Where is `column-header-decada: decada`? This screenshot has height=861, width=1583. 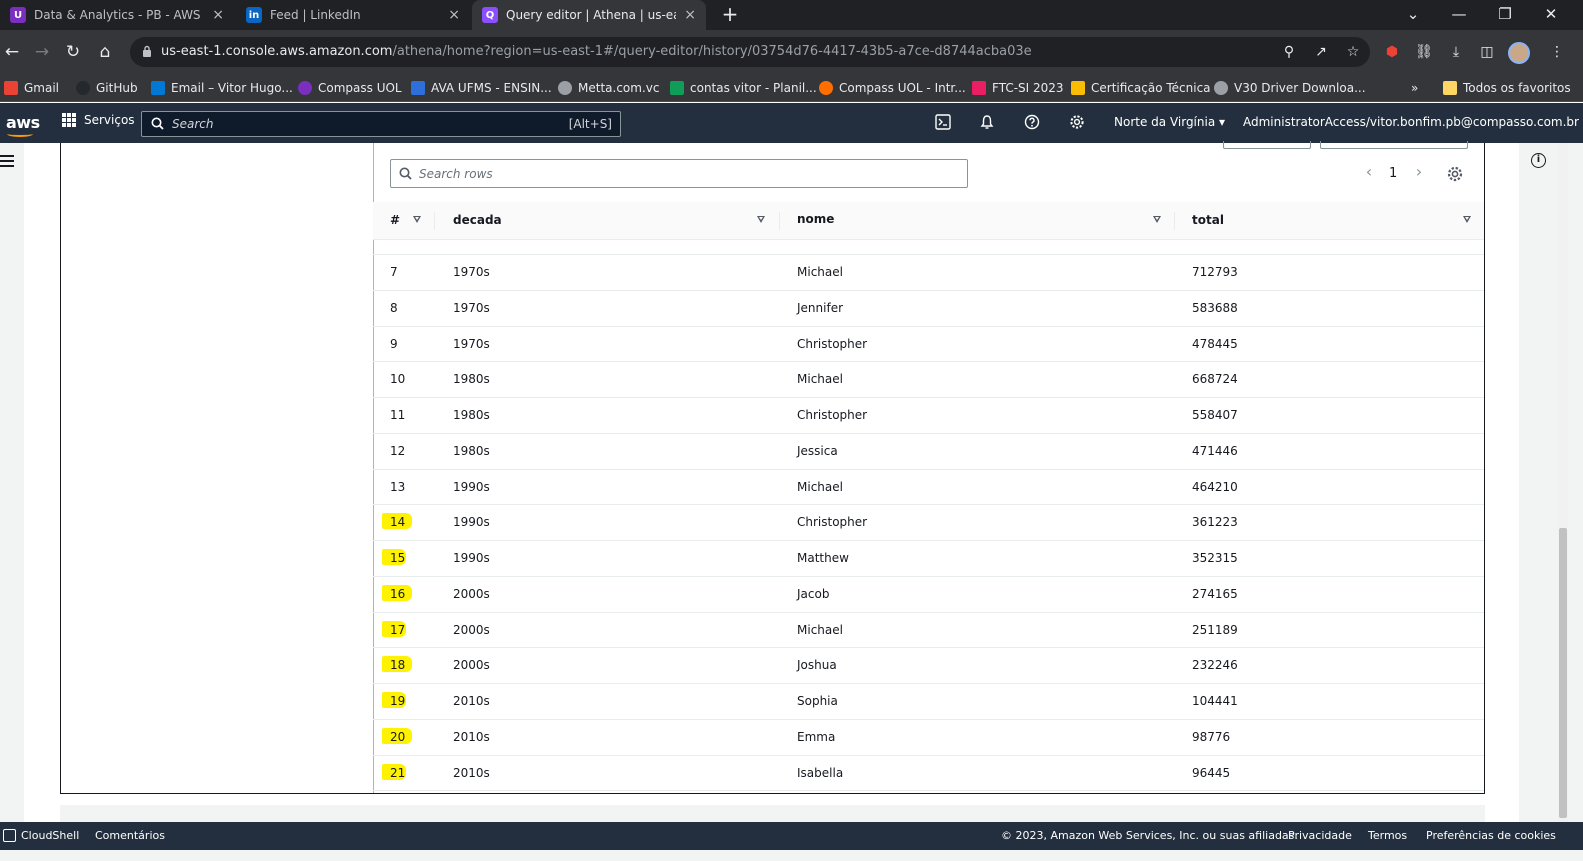
column-header-decada: decada is located at coordinates (477, 220).